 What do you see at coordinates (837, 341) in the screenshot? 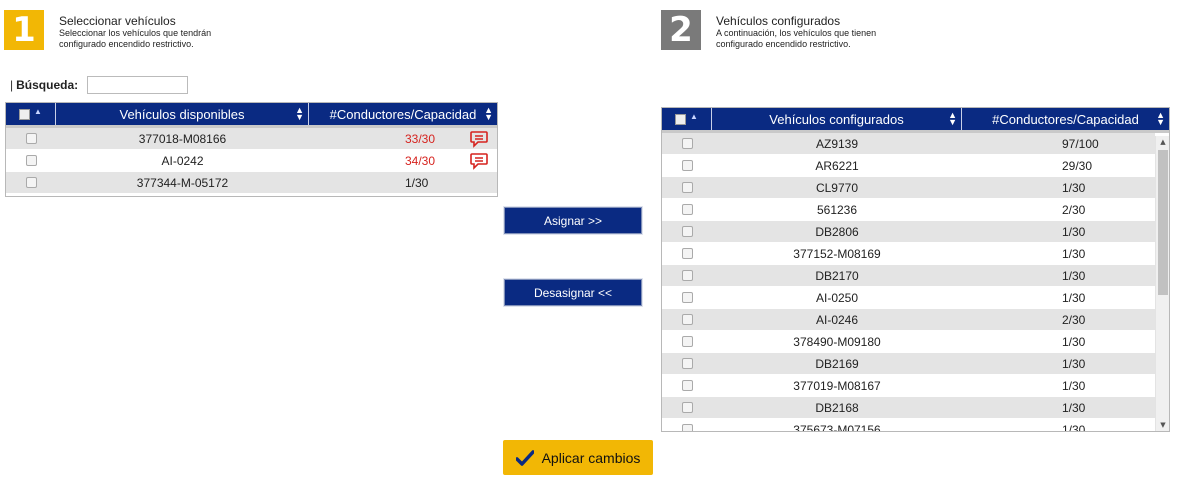
I see `vehicle-id: 378490-M09180` at bounding box center [837, 341].